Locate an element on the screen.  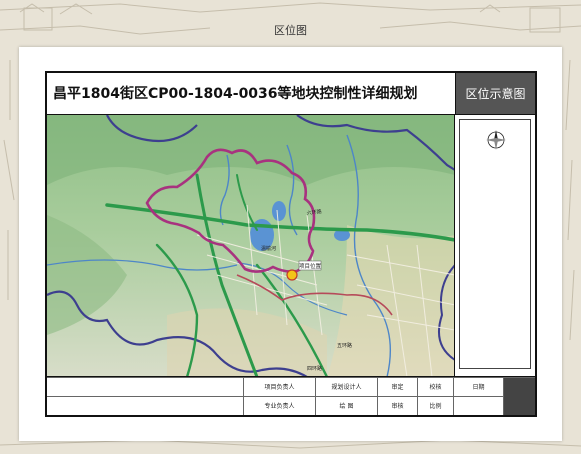
location-schematic-label: 区位示意图 is located at coordinates (495, 94).